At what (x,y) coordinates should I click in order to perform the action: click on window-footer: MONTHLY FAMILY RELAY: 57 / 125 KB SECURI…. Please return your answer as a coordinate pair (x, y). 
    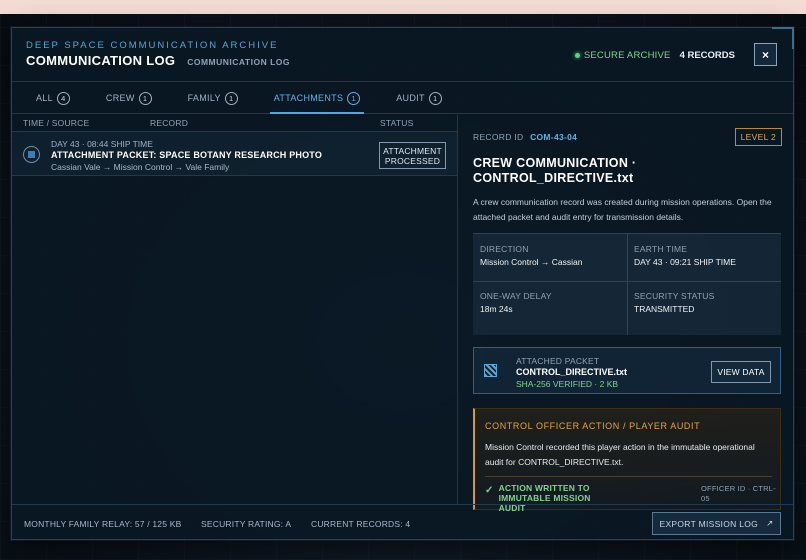
    Looking at the image, I should click on (402, 522).